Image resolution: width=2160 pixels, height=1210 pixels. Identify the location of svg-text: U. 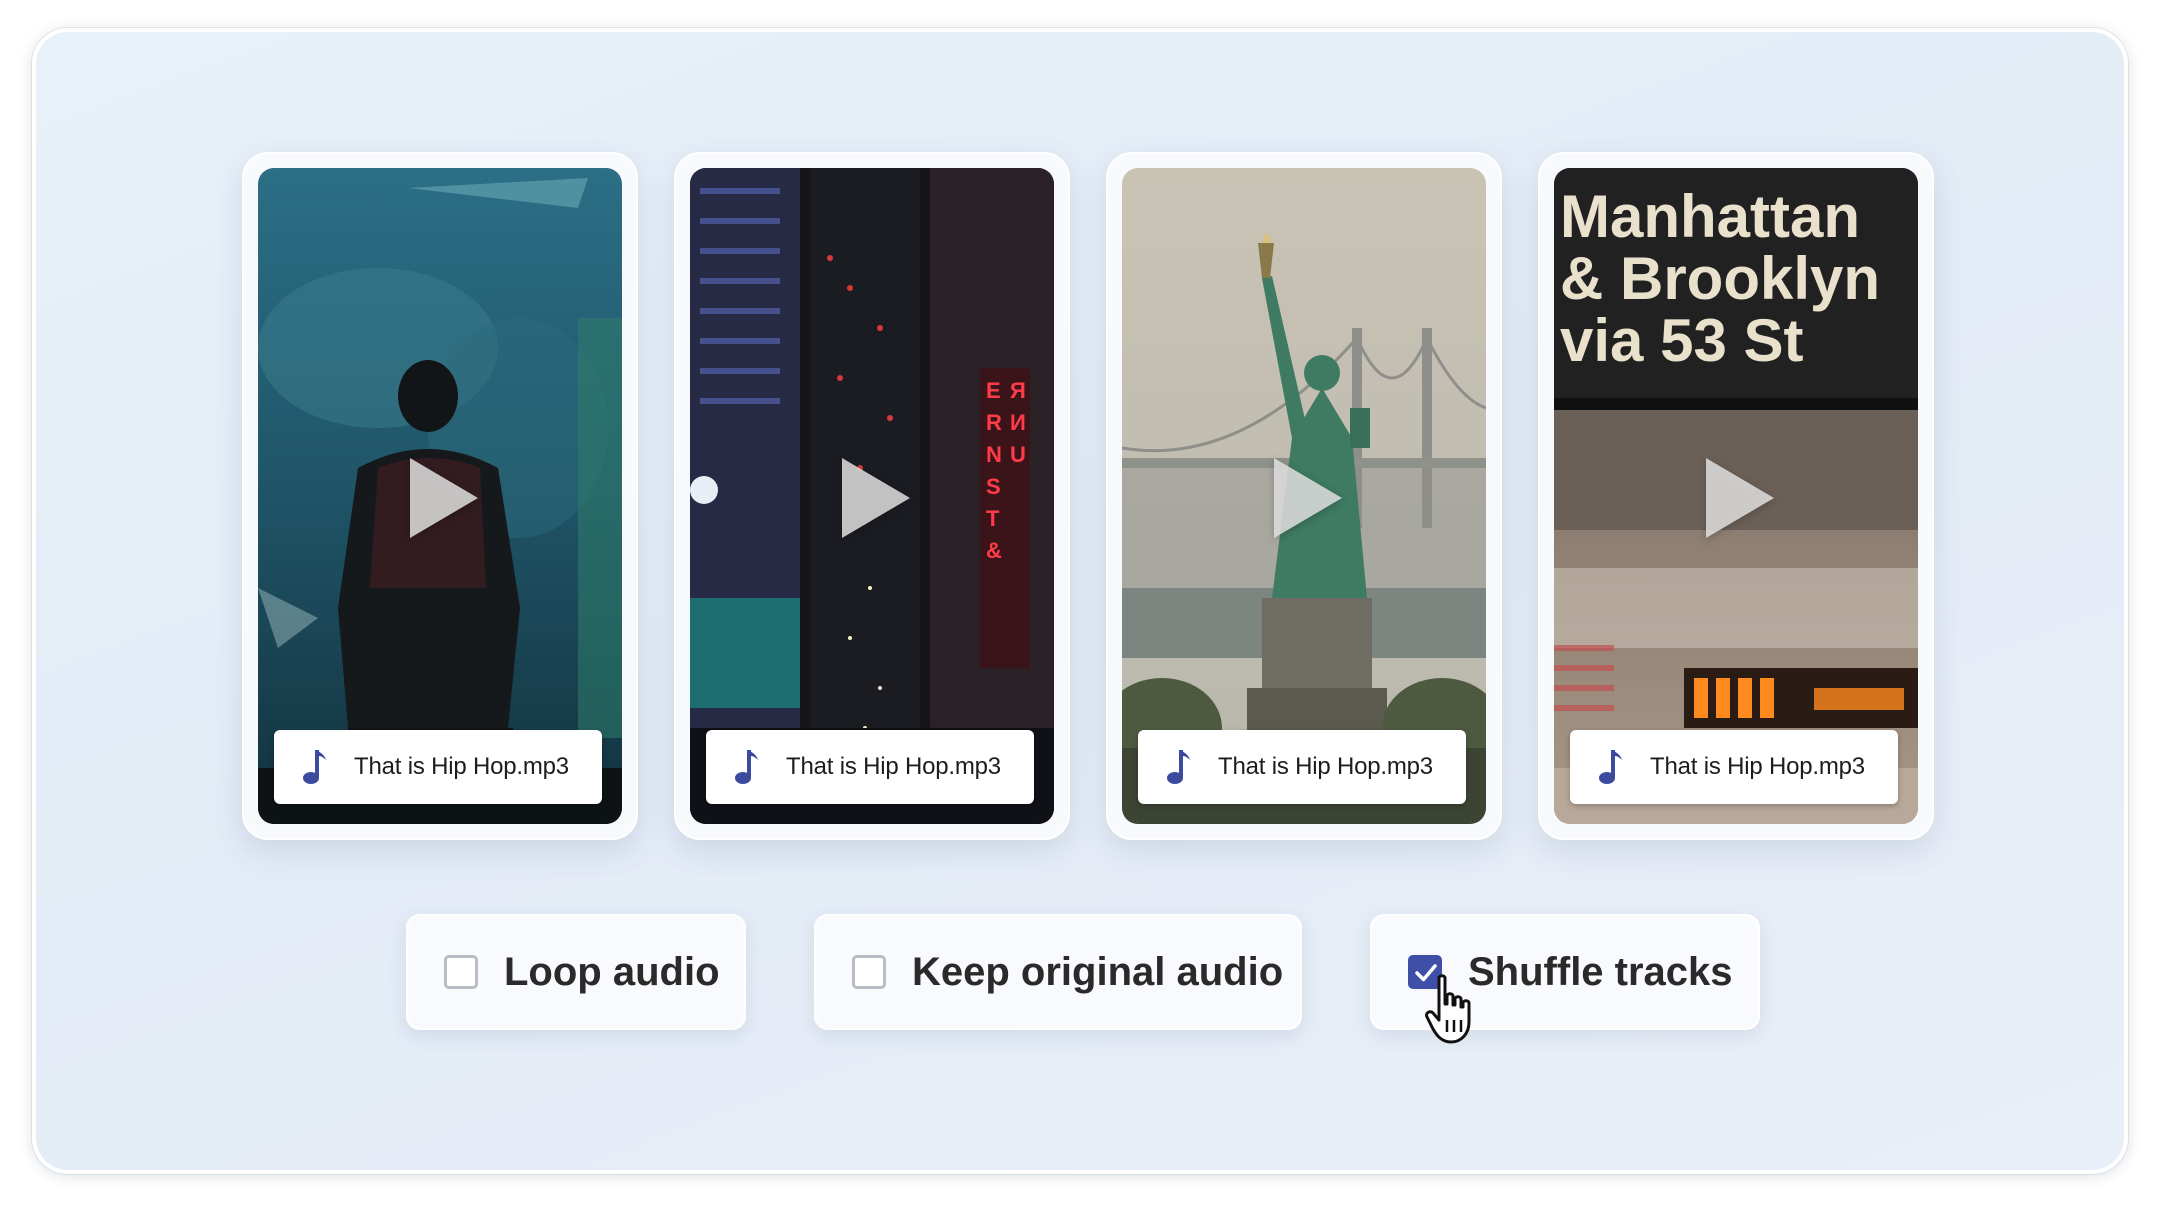
(1018, 454).